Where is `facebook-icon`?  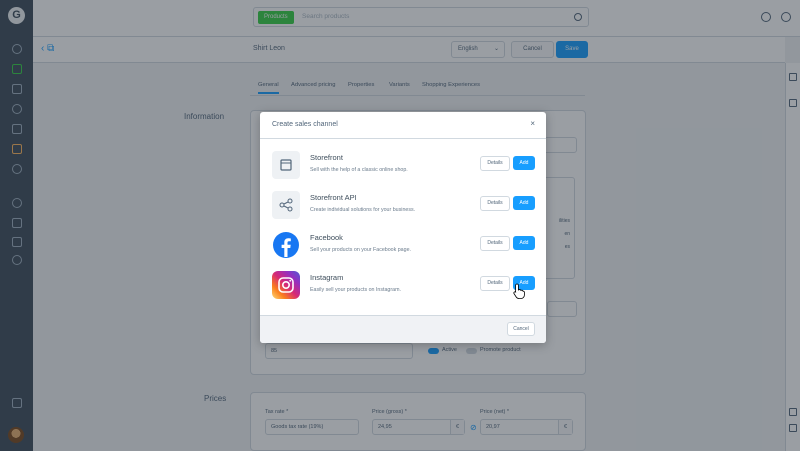 facebook-icon is located at coordinates (286, 245).